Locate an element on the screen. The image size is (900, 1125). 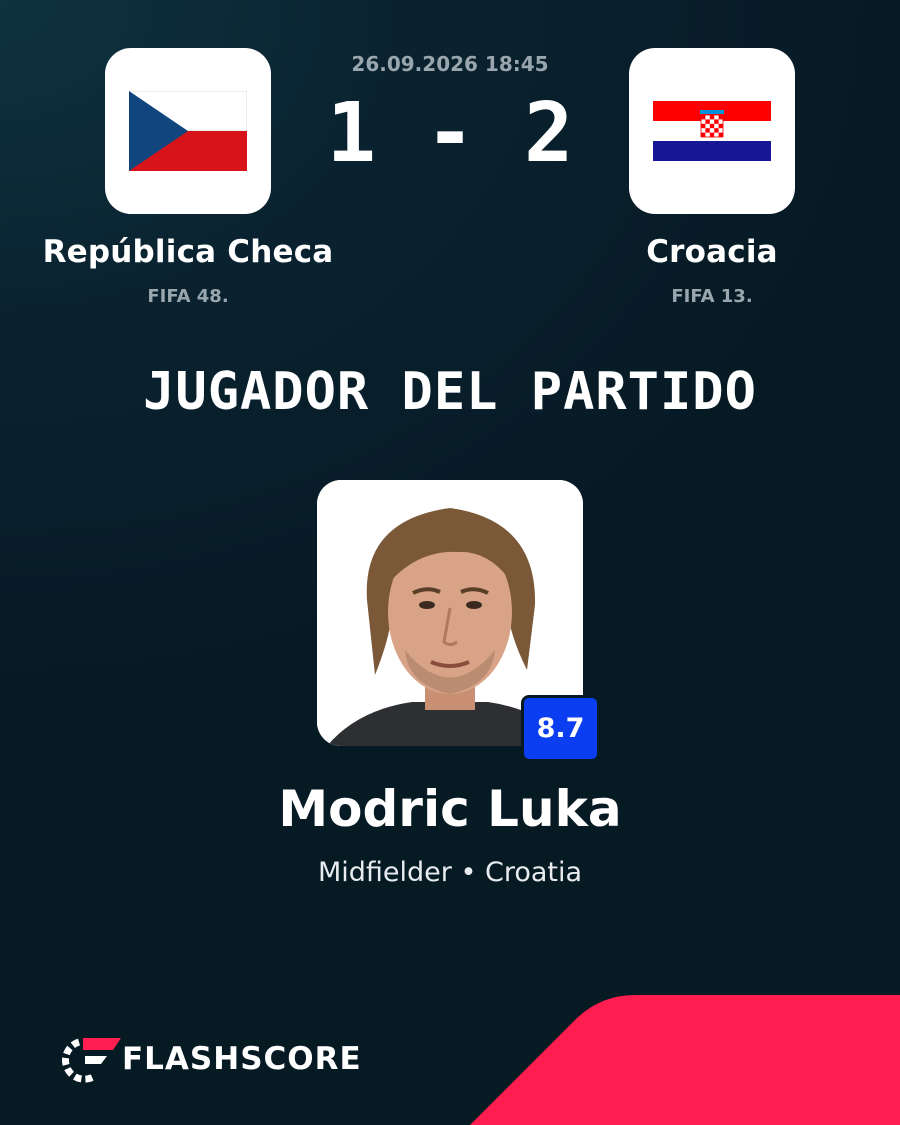
away-team-rank: FIFA 13. is located at coordinates (712, 296).